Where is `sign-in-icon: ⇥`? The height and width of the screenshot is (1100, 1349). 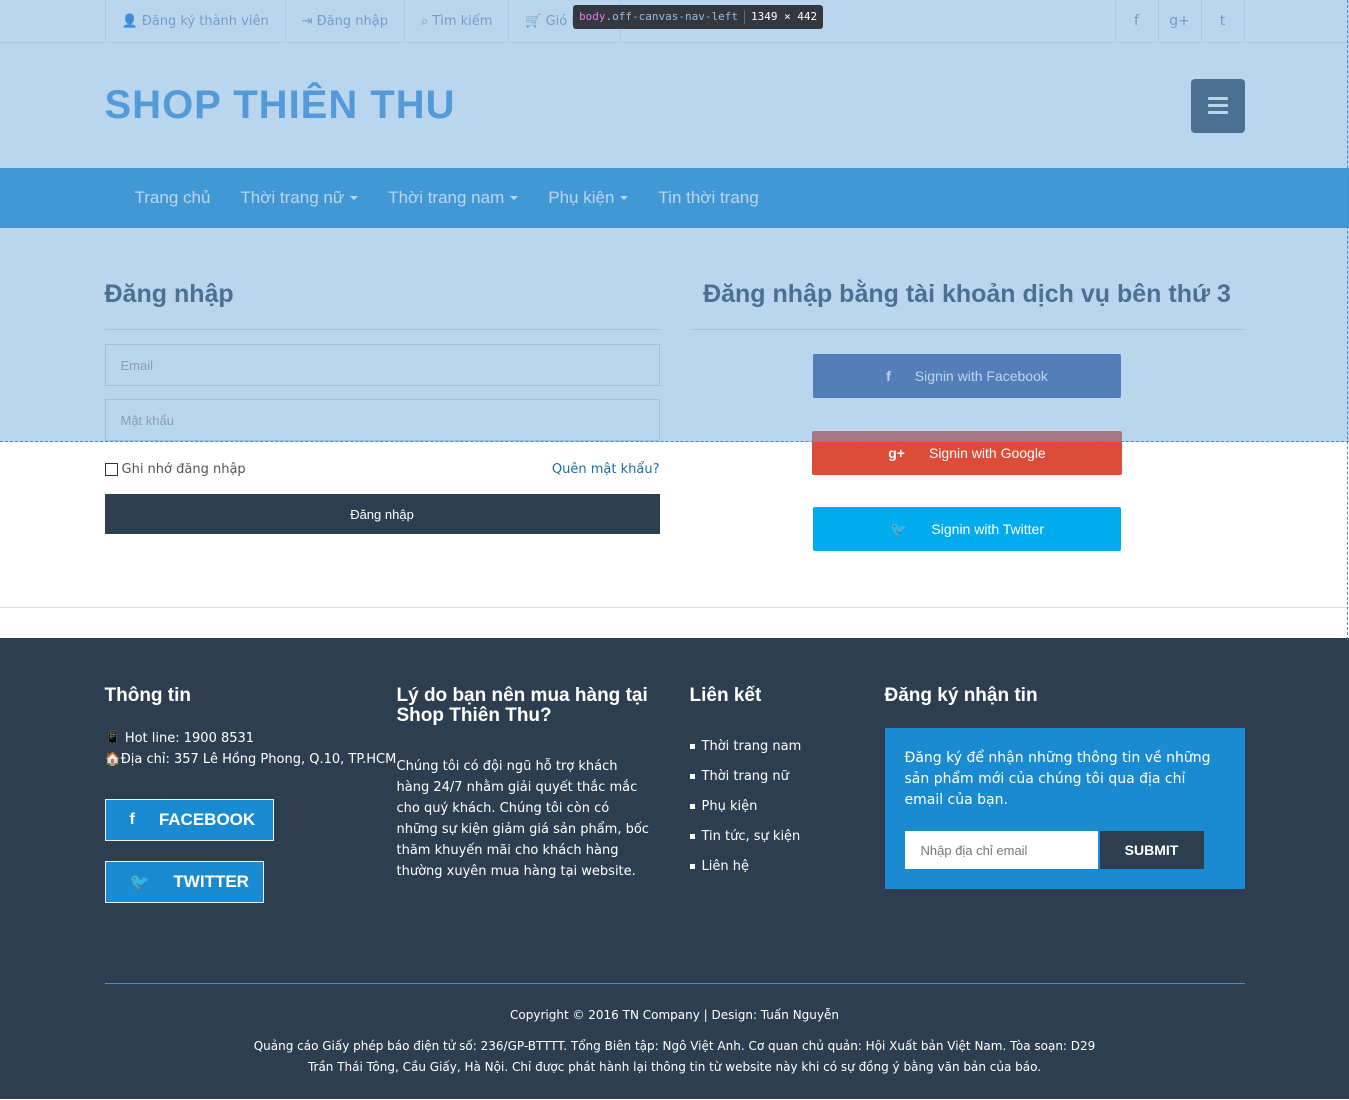 sign-in-icon: ⇥ is located at coordinates (307, 21).